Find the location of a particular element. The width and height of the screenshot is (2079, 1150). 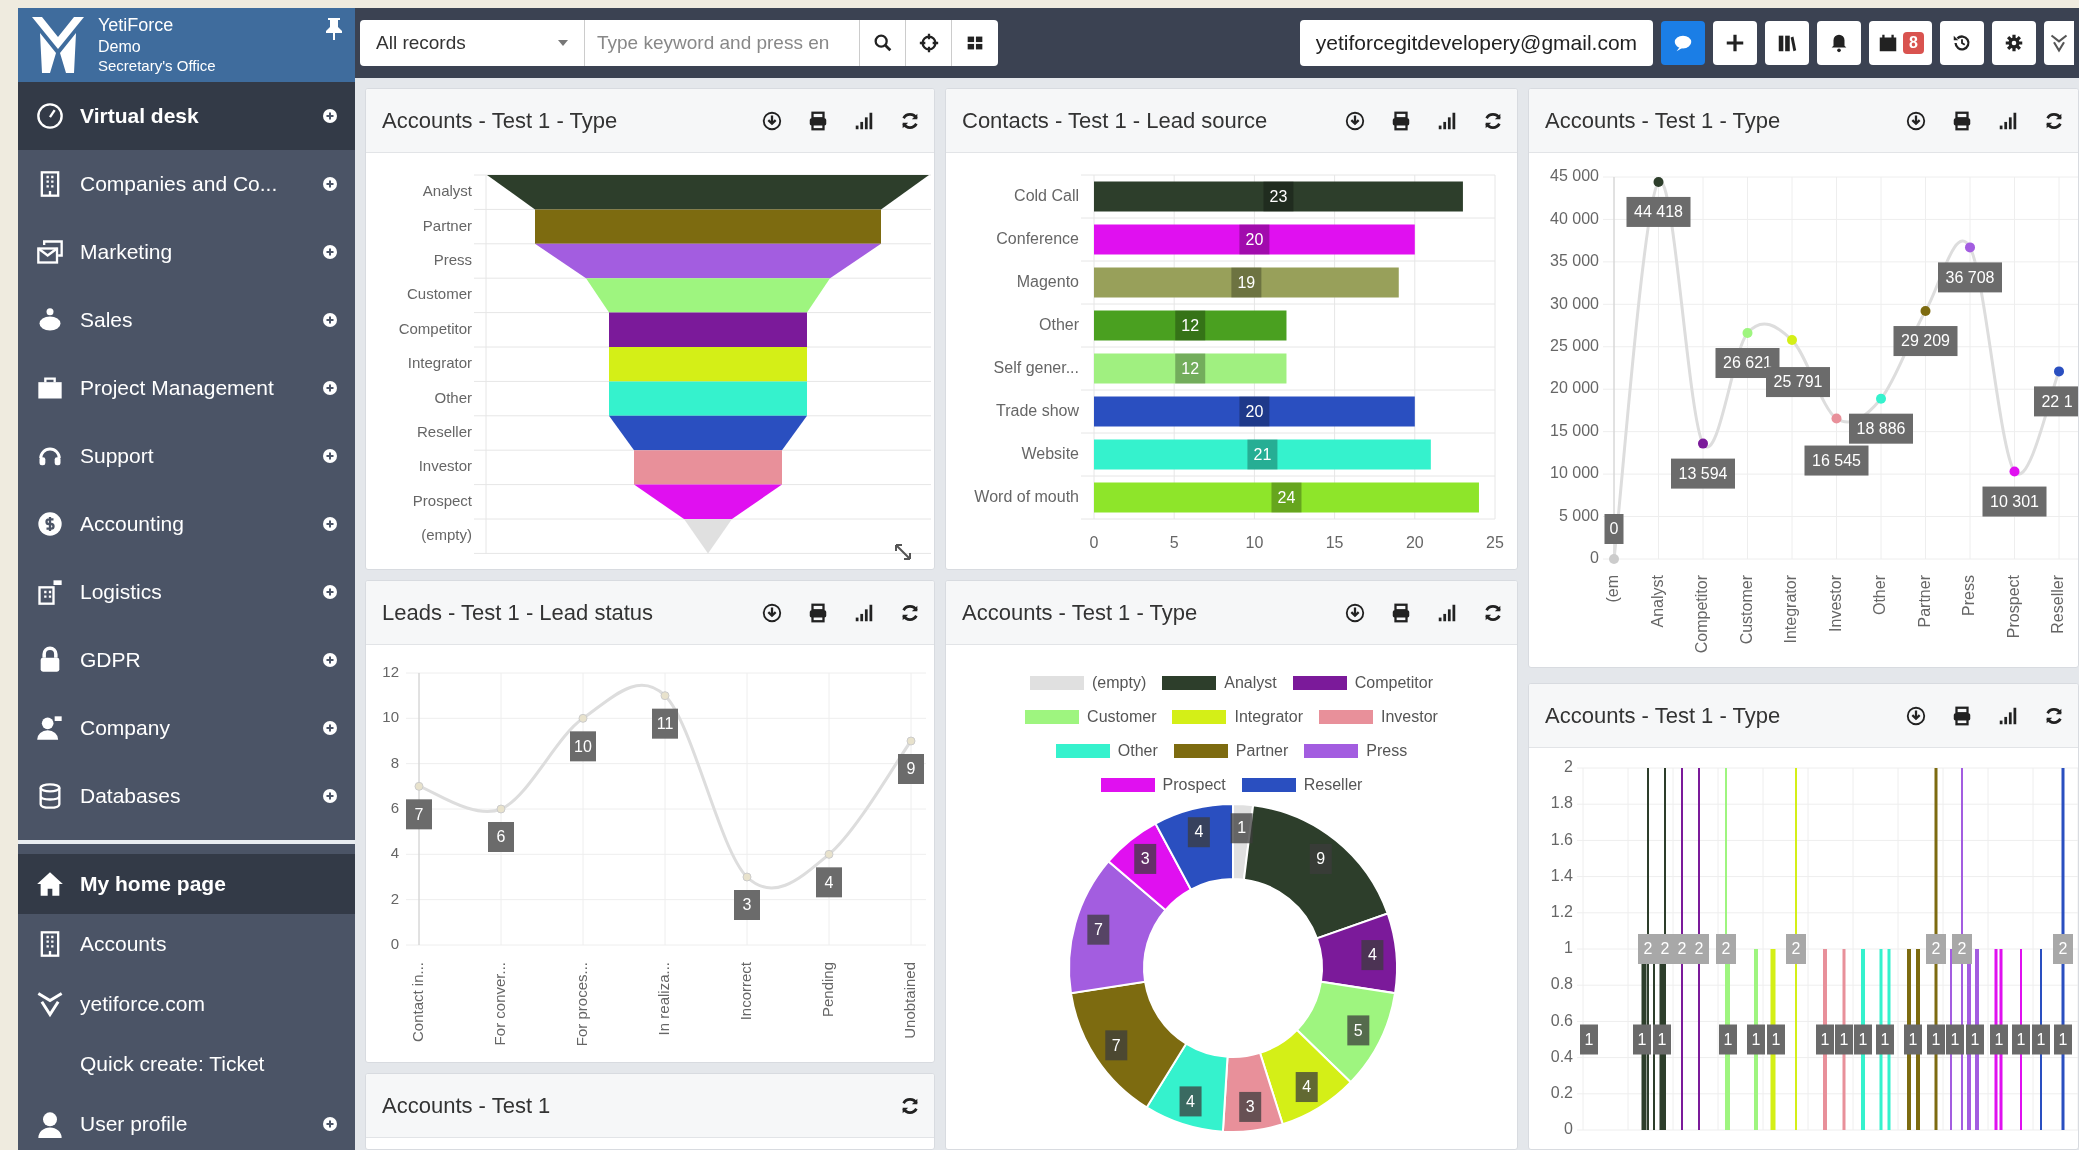

sidebar-item: My home page is located at coordinates (186, 884).